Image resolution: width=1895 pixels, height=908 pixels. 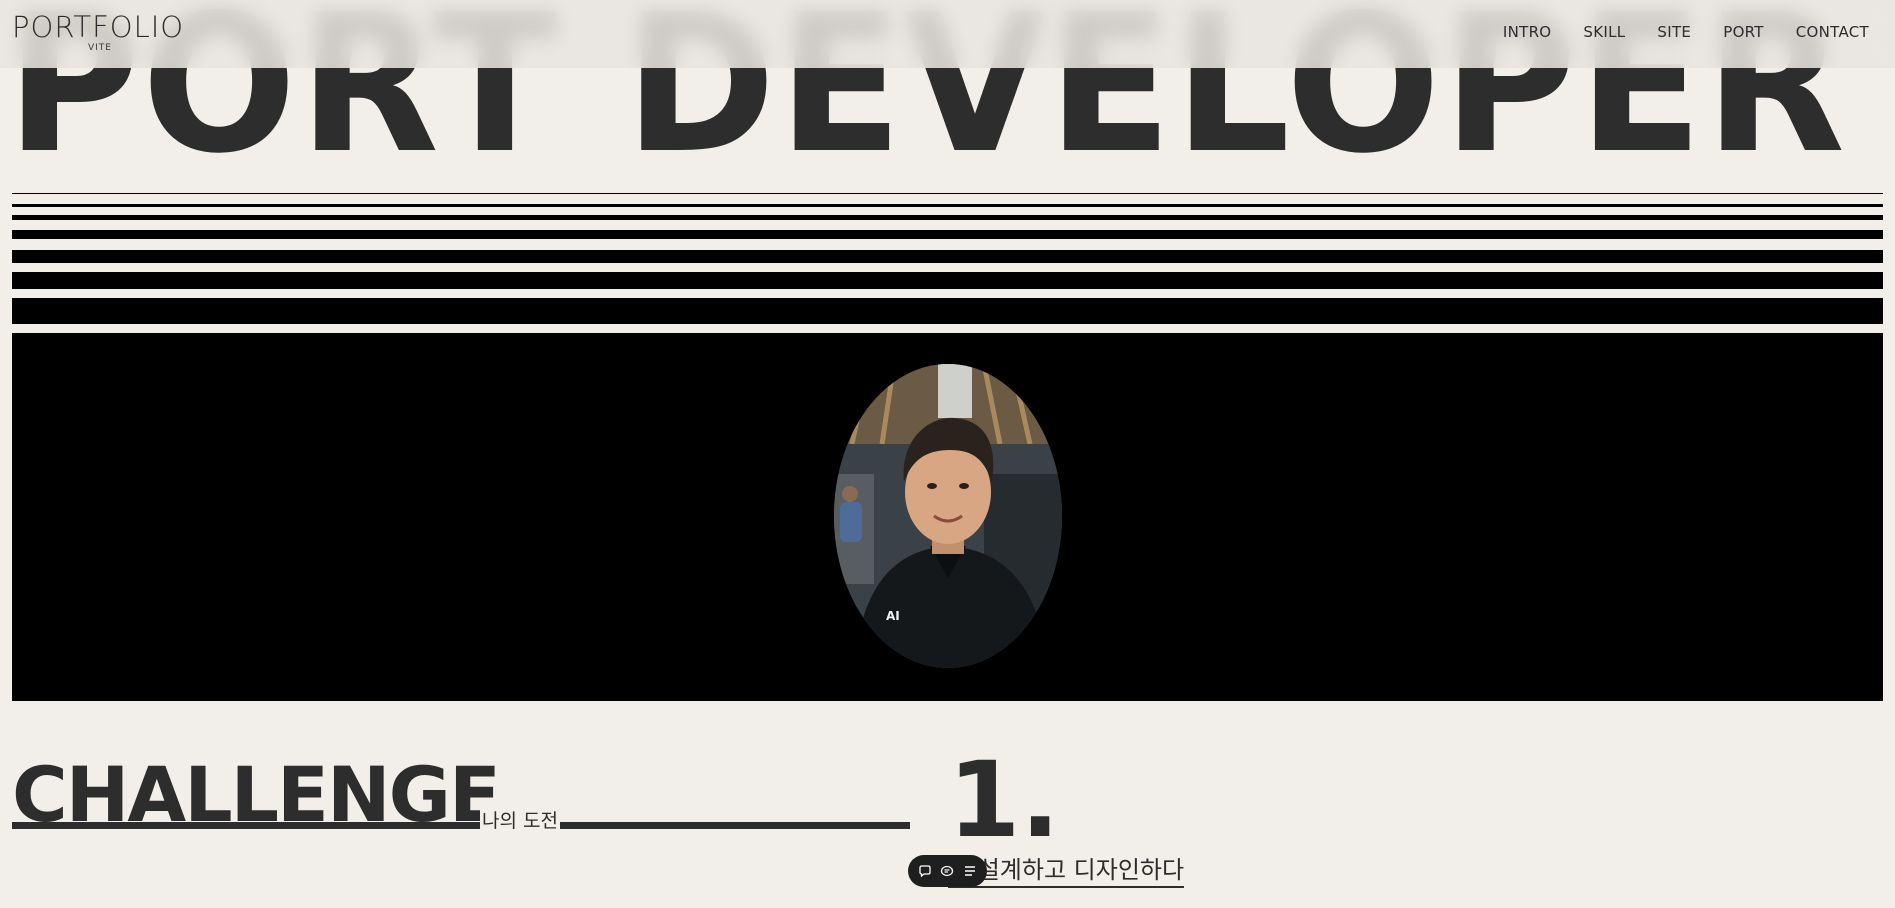 I want to click on logo-subtitle: VITE, so click(x=100, y=48).